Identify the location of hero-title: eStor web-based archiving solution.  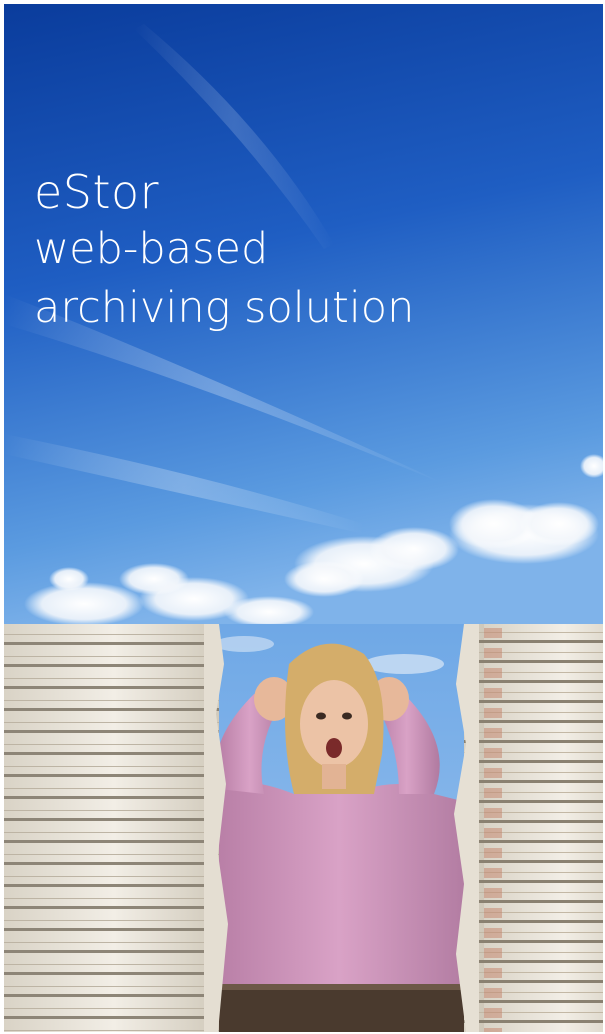
(224, 251).